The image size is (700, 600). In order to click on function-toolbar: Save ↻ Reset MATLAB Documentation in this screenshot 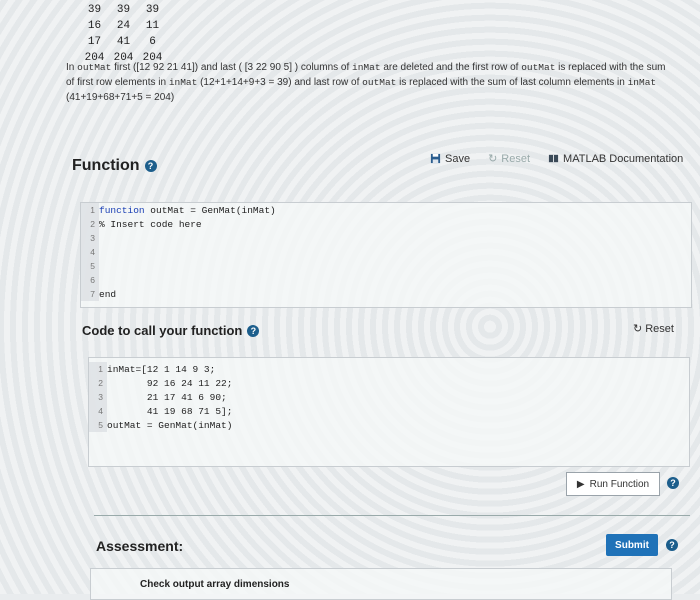, I will do `click(556, 158)`.